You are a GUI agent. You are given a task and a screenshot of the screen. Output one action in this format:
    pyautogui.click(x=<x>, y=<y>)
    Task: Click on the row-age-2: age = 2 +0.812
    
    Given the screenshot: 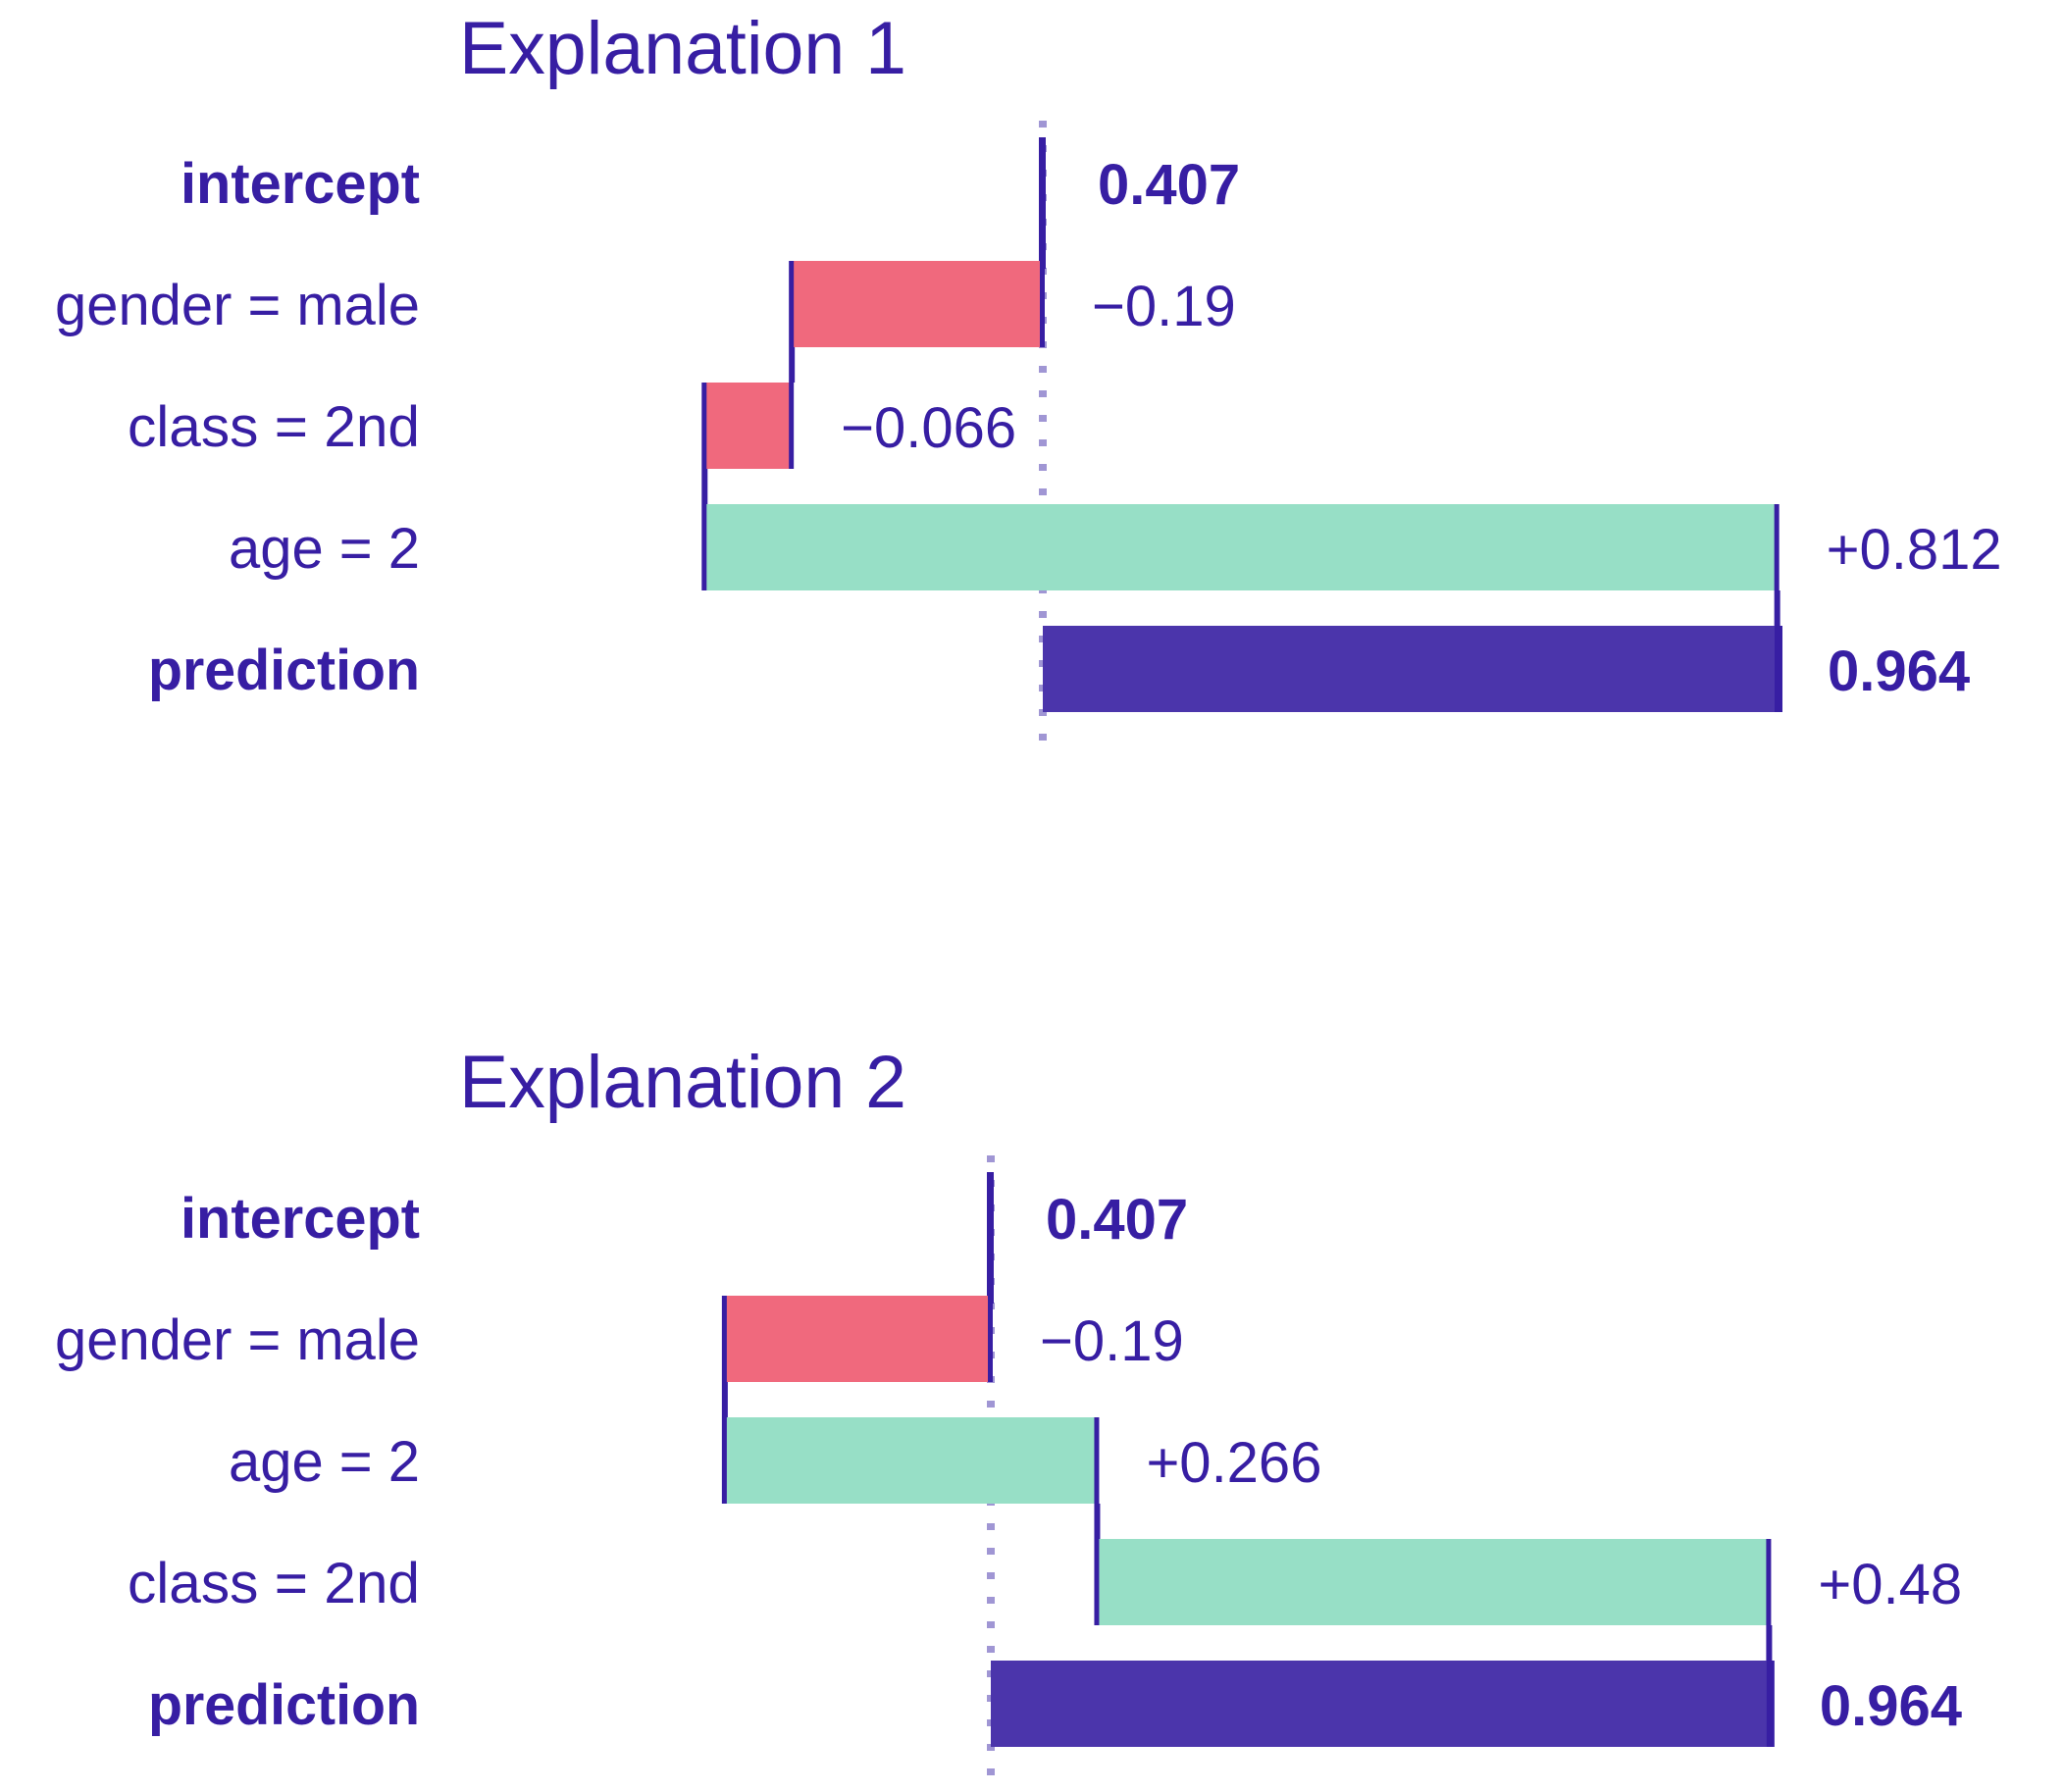 What is the action you would take?
    pyautogui.click(x=1115, y=565)
    